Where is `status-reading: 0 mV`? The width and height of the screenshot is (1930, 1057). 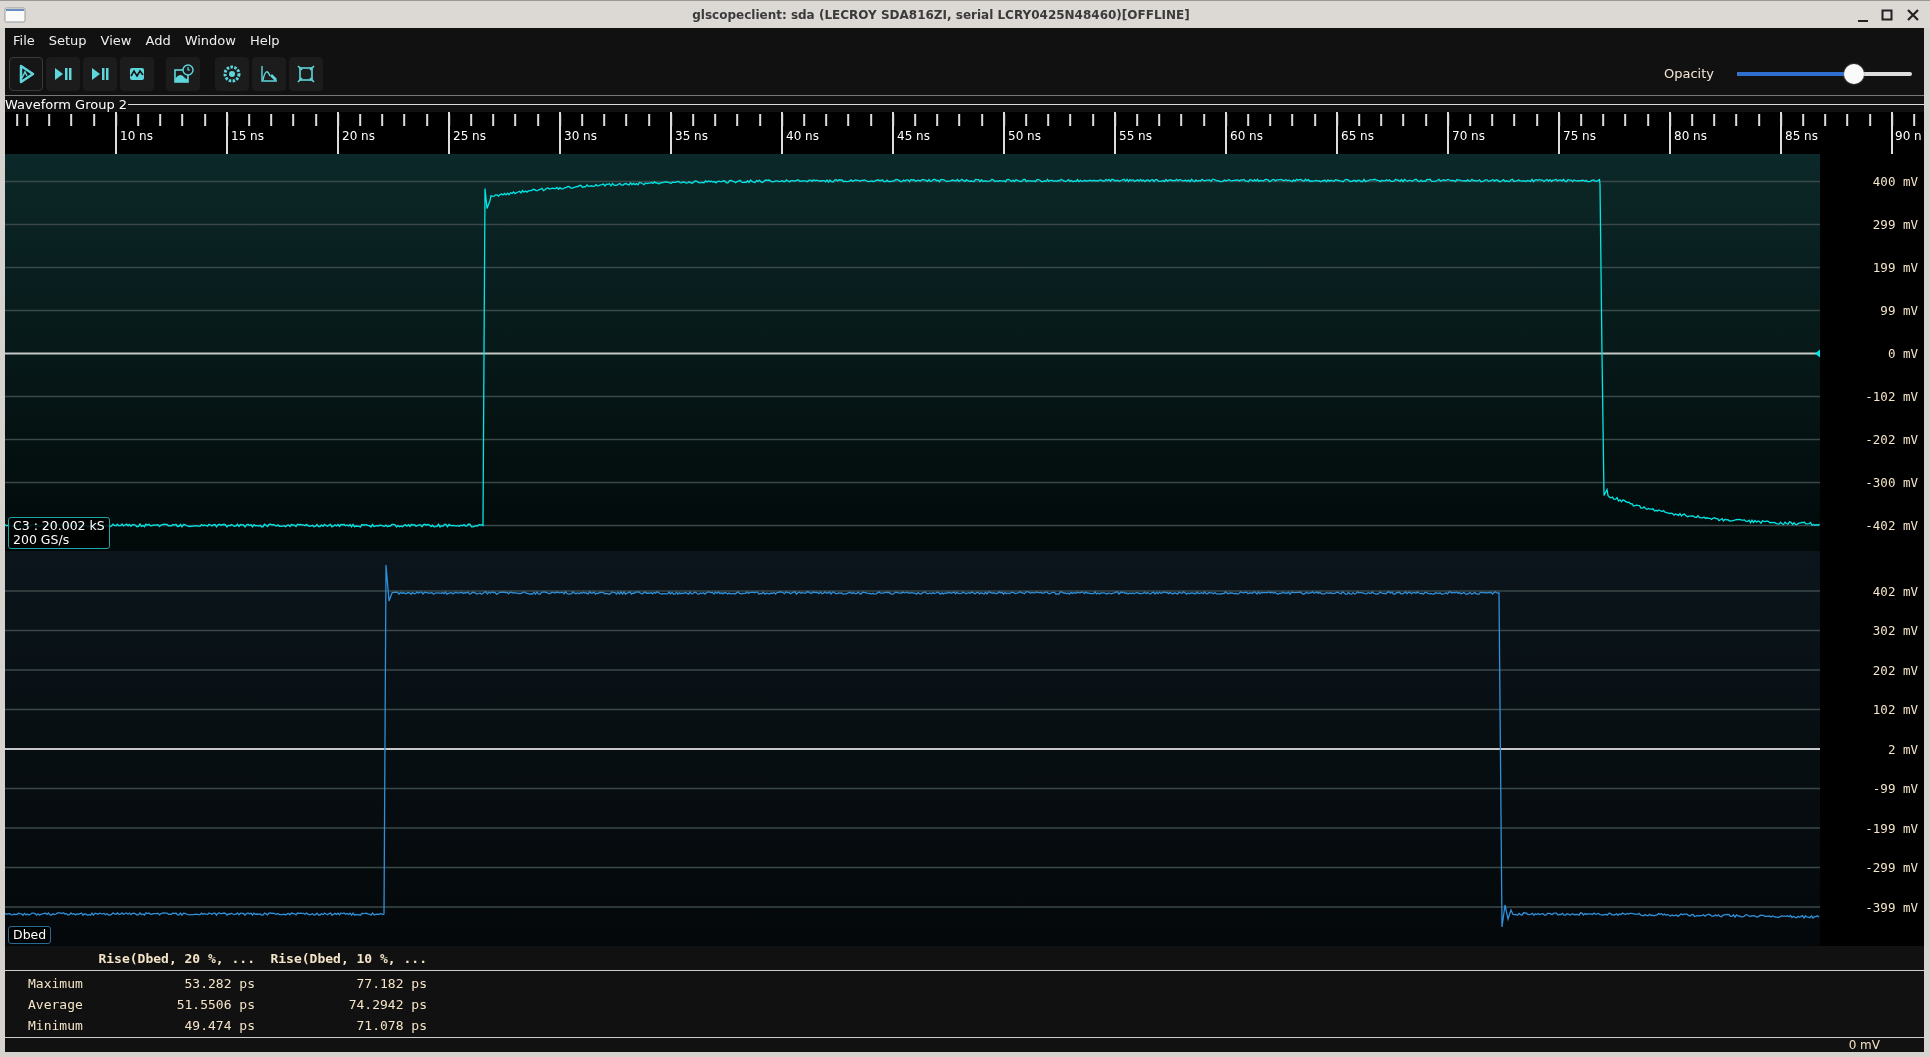 status-reading: 0 mV is located at coordinates (1864, 1045).